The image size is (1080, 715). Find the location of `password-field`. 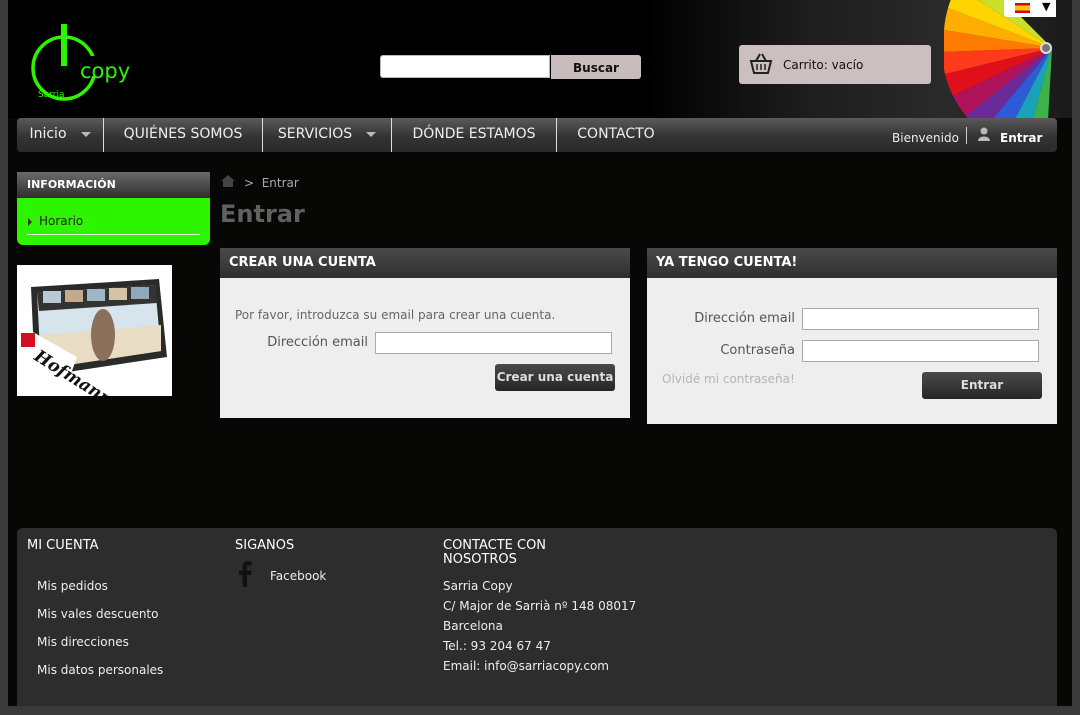

password-field is located at coordinates (920, 351).